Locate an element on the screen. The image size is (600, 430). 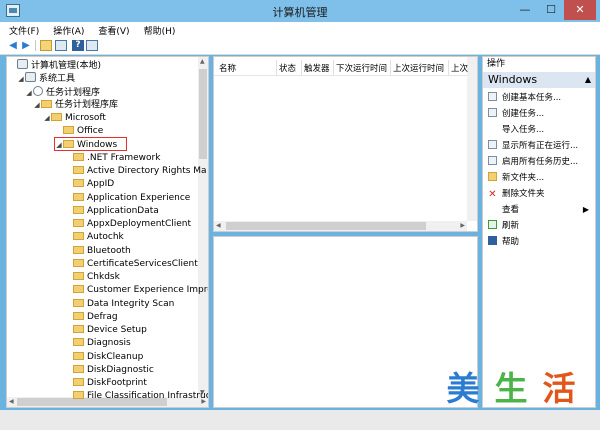
scroll-up-arrow-icon: ▲ is located at coordinates (202, 61).